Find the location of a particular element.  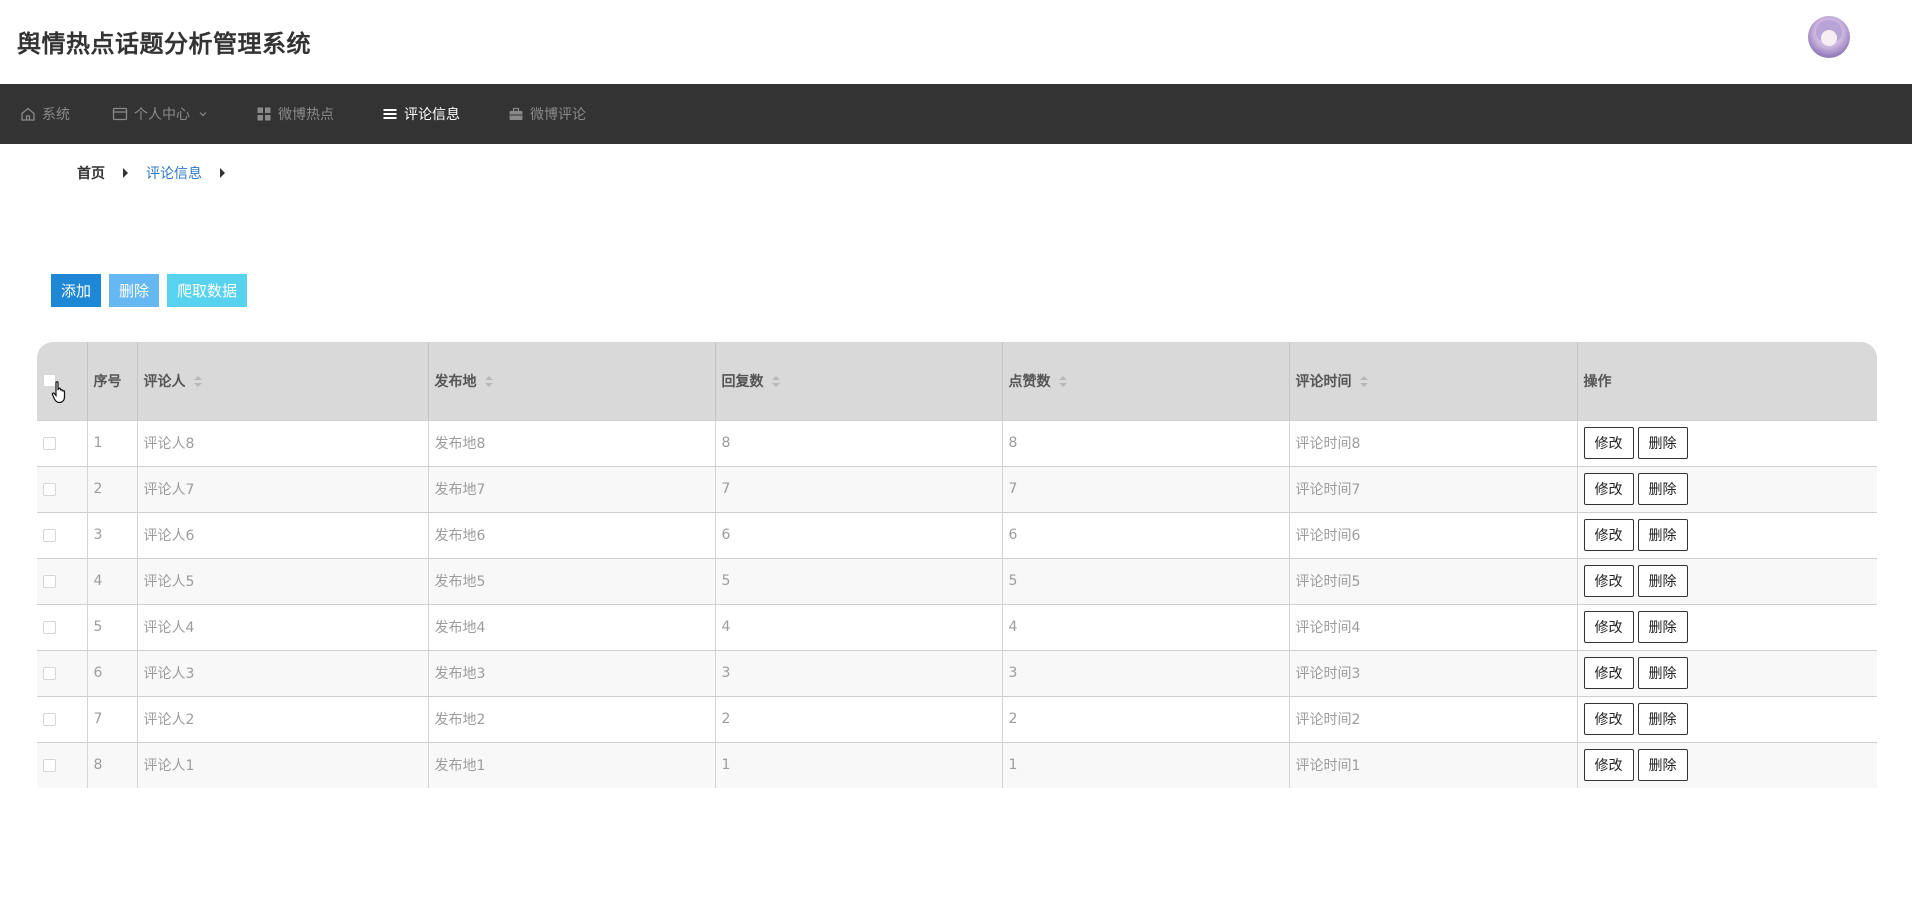

column-header-likes: 点赞数 is located at coordinates (1146, 381).